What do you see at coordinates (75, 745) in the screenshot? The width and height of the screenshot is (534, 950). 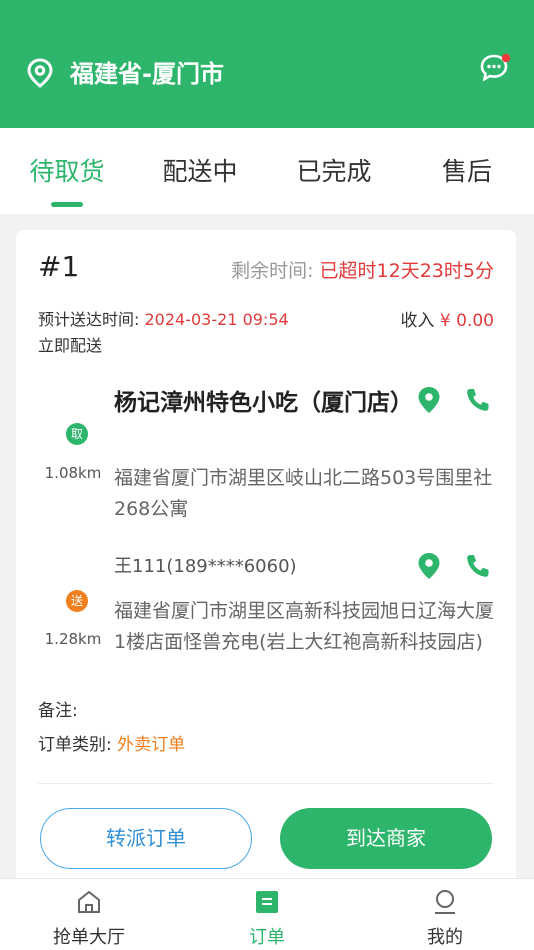 I see `order-category-label: 订单类别:` at bounding box center [75, 745].